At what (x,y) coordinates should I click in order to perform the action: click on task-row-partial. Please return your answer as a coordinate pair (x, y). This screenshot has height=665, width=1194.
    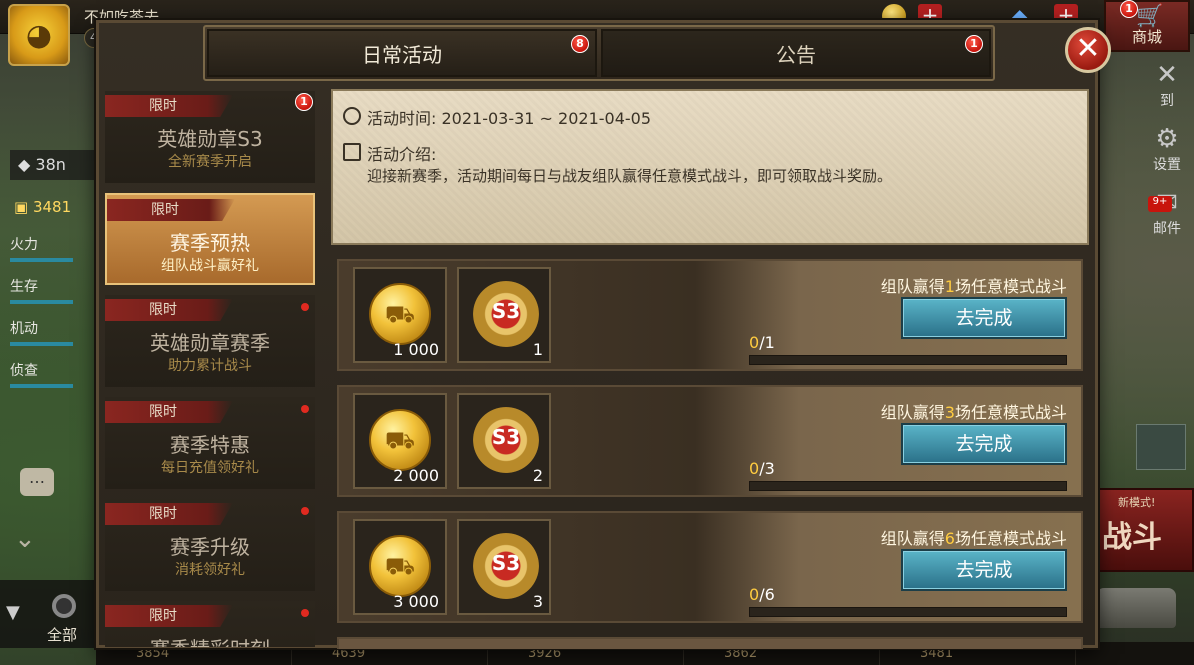
    Looking at the image, I should click on (710, 643).